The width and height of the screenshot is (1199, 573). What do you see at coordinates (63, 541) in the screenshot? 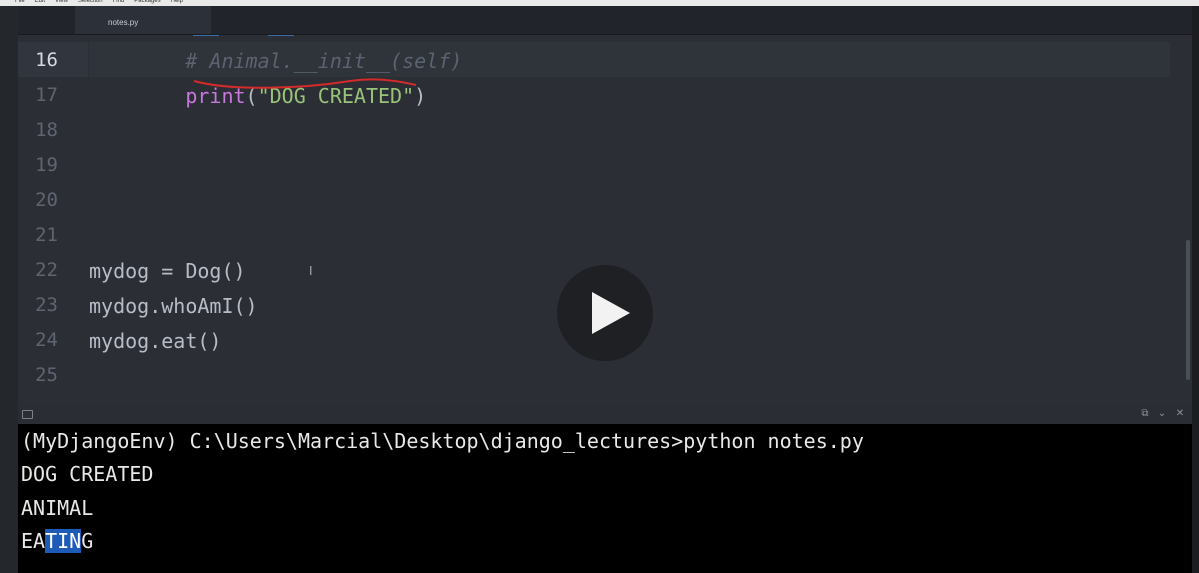
I see `text-selection: TIN` at bounding box center [63, 541].